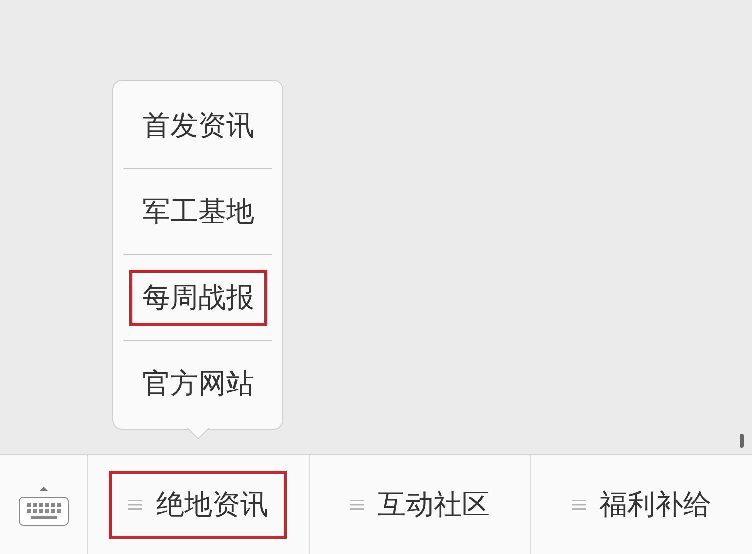  Describe the element at coordinates (198, 384) in the screenshot. I see `submenu-item: 官方网站` at that location.